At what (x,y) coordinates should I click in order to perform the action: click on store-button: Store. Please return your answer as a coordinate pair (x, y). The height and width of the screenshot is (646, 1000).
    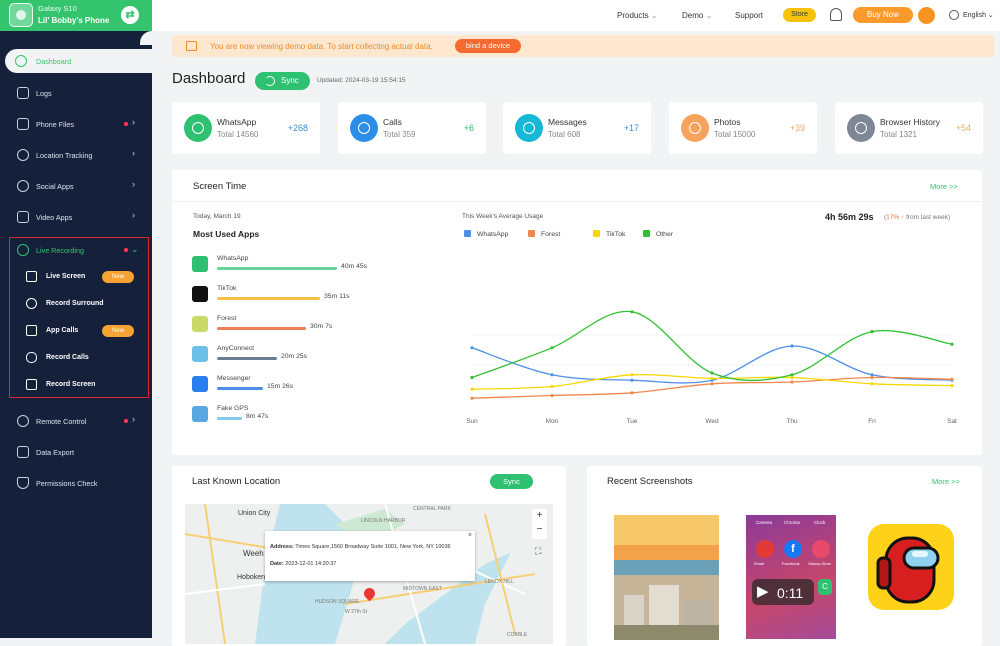
    Looking at the image, I should click on (799, 15).